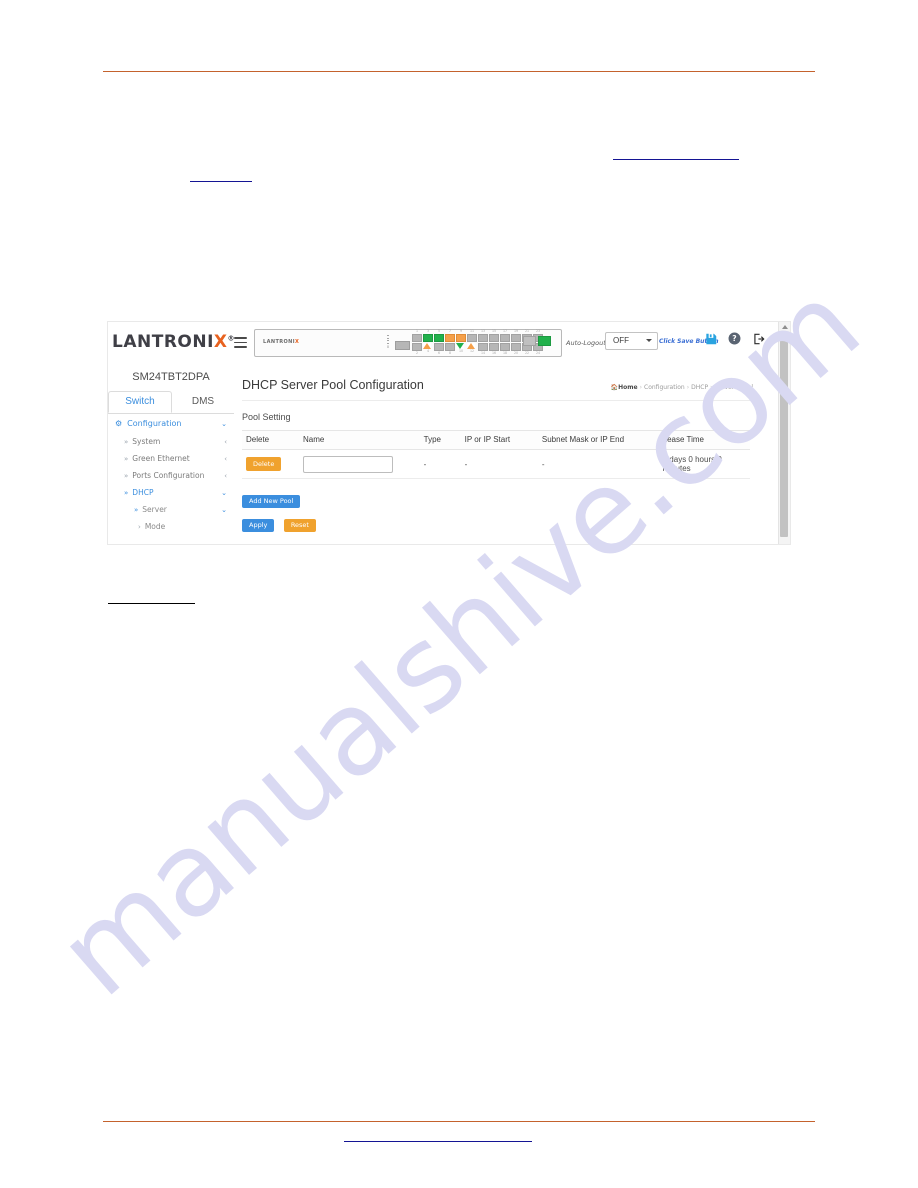 The height and width of the screenshot is (1188, 918). Describe the element at coordinates (724, 387) in the screenshot. I see `breadcrumb-item-server: Server` at that location.